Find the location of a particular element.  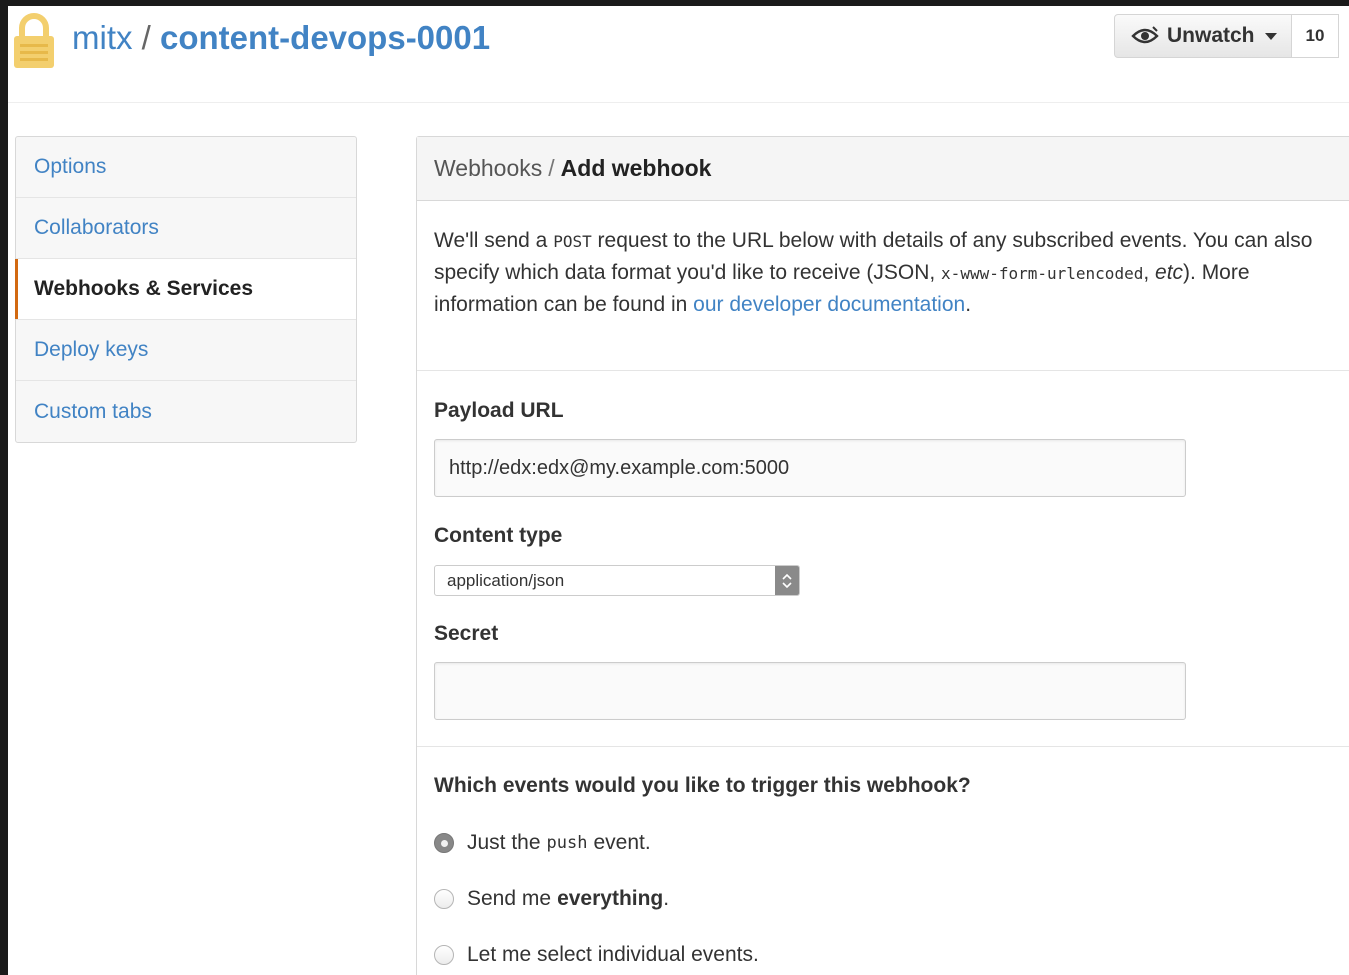

sidebar-item-deploy-keys: Deploy keys is located at coordinates (186, 350).